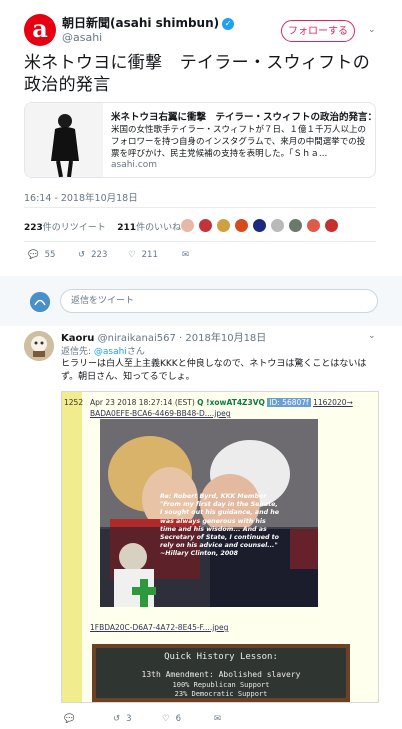 The image size is (402, 729). Describe the element at coordinates (149, 228) in the screenshot. I see `like-stat: 211件のいいね` at that location.